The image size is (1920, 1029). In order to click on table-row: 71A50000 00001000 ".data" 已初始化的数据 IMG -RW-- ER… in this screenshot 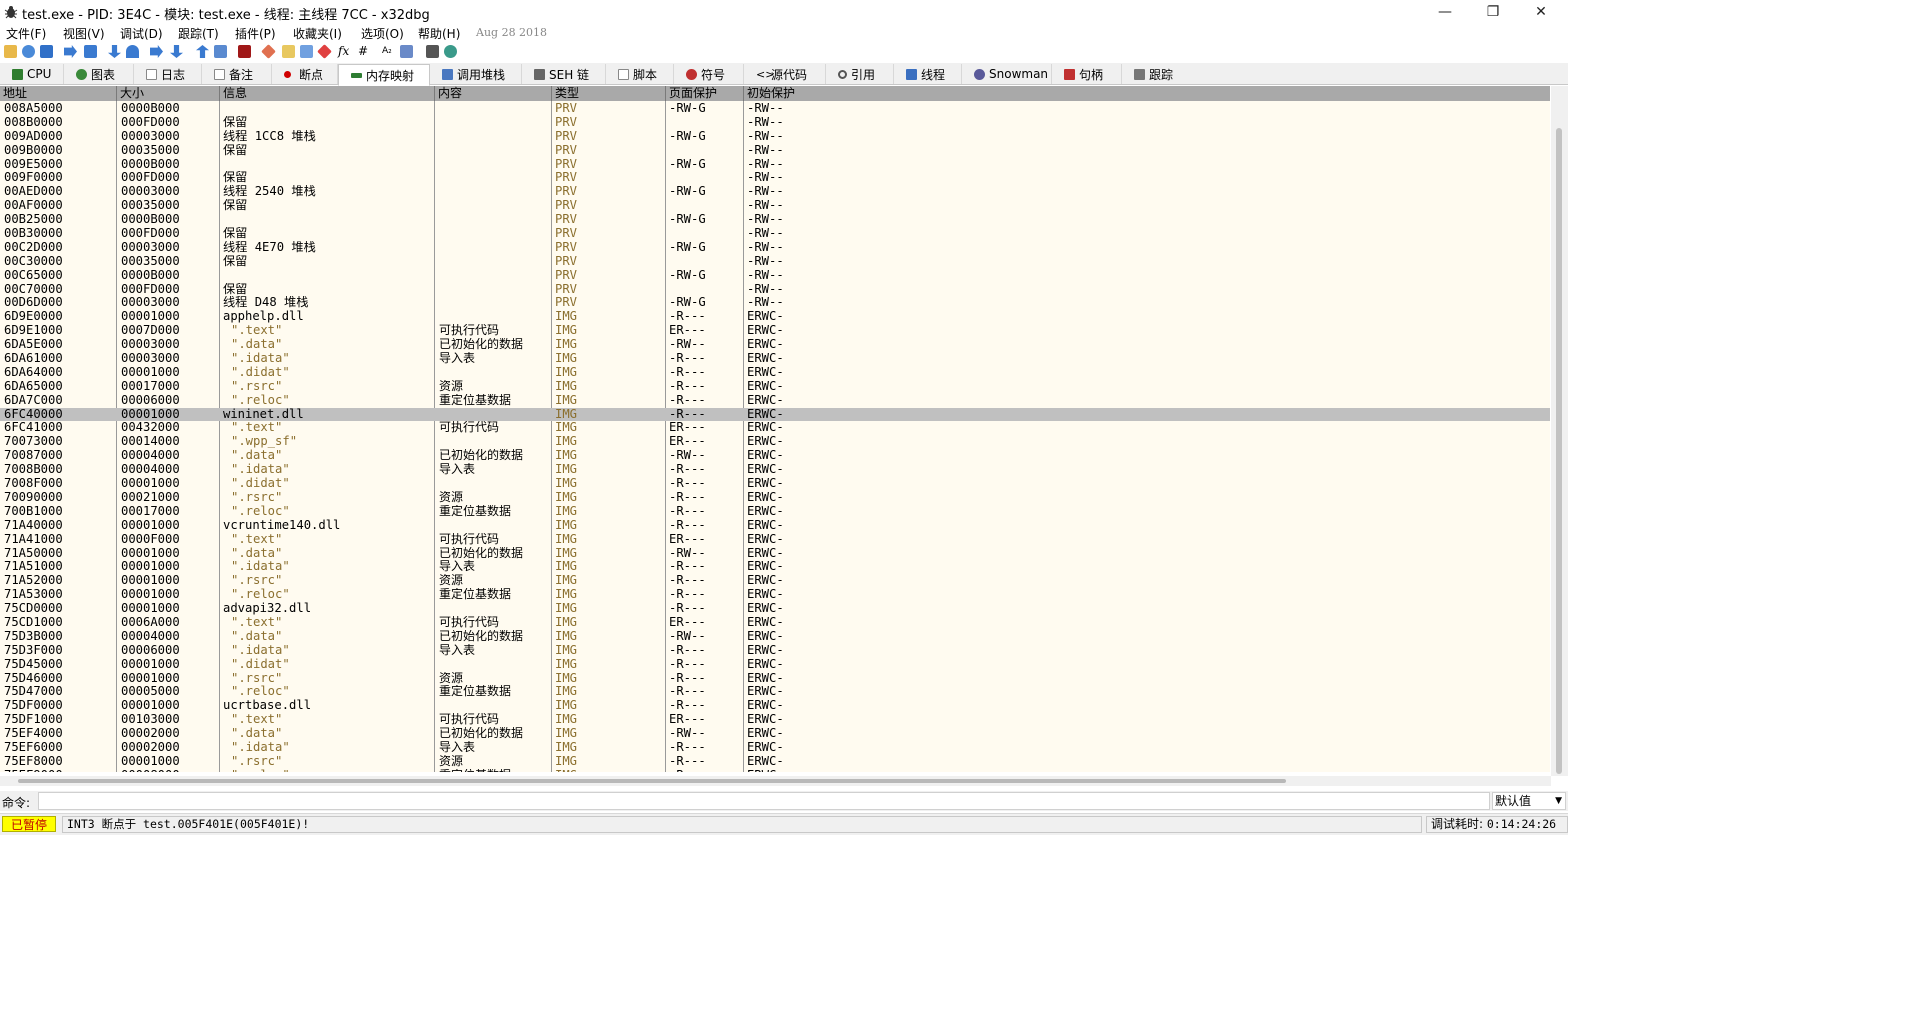, I will do `click(775, 554)`.